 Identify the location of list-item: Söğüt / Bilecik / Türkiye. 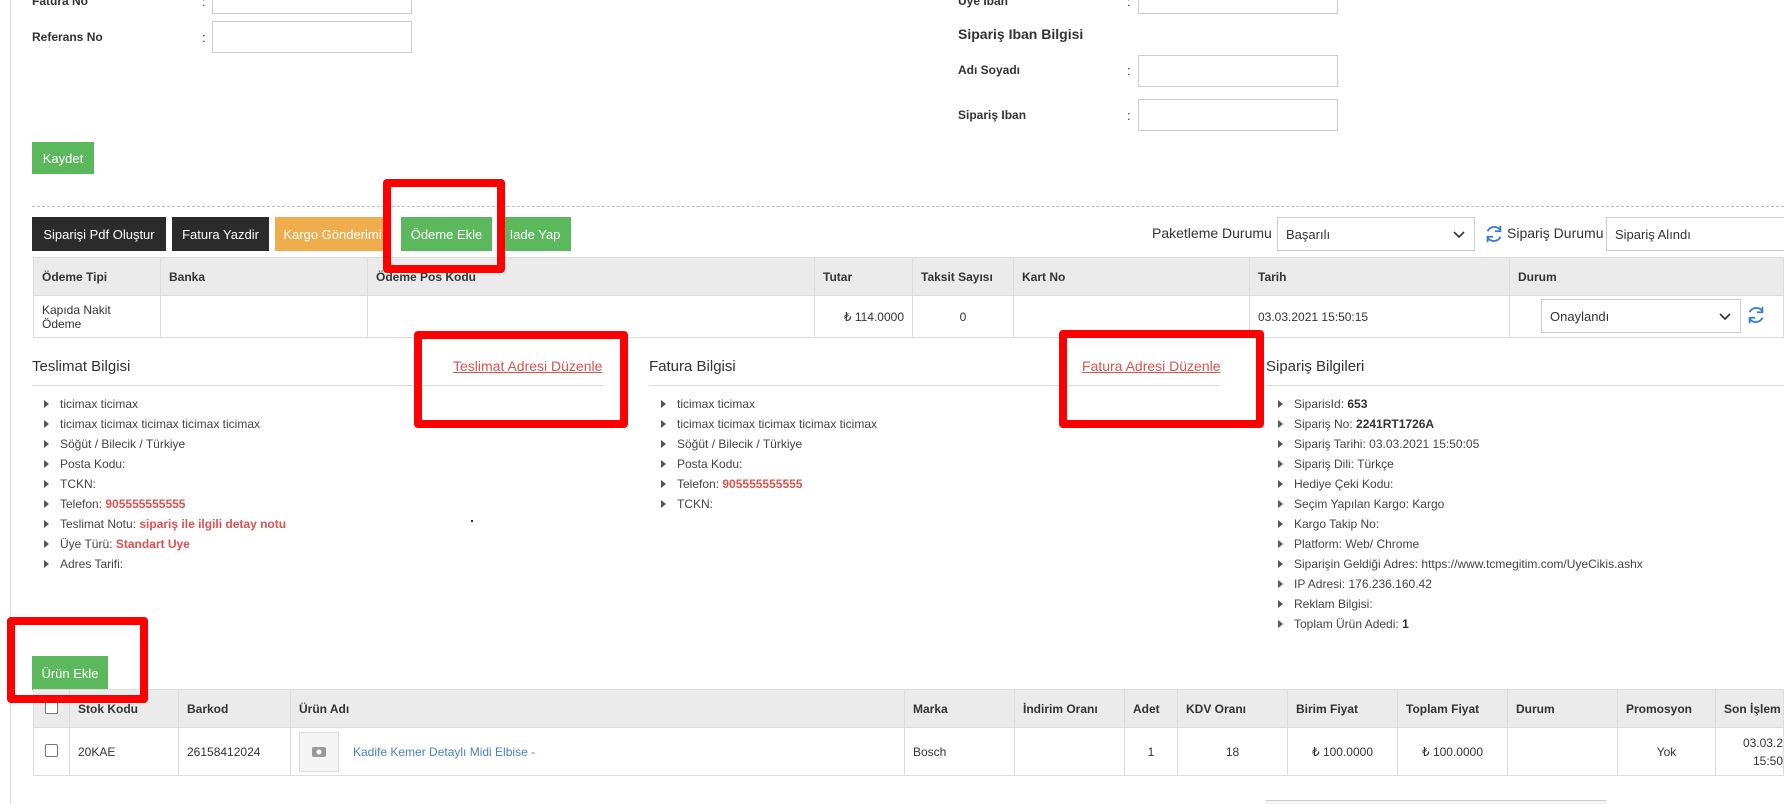
(929, 444).